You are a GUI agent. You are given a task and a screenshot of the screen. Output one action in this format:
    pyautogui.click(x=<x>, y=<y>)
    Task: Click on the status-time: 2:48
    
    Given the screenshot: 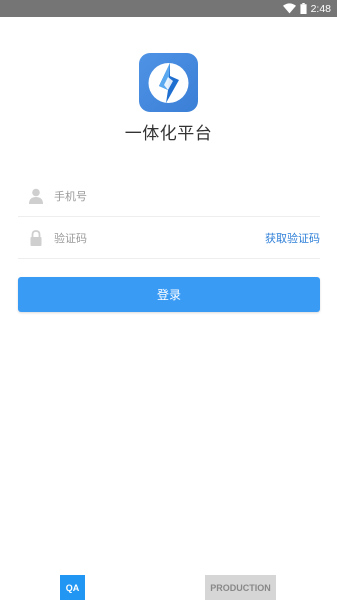 What is the action you would take?
    pyautogui.click(x=320, y=8)
    